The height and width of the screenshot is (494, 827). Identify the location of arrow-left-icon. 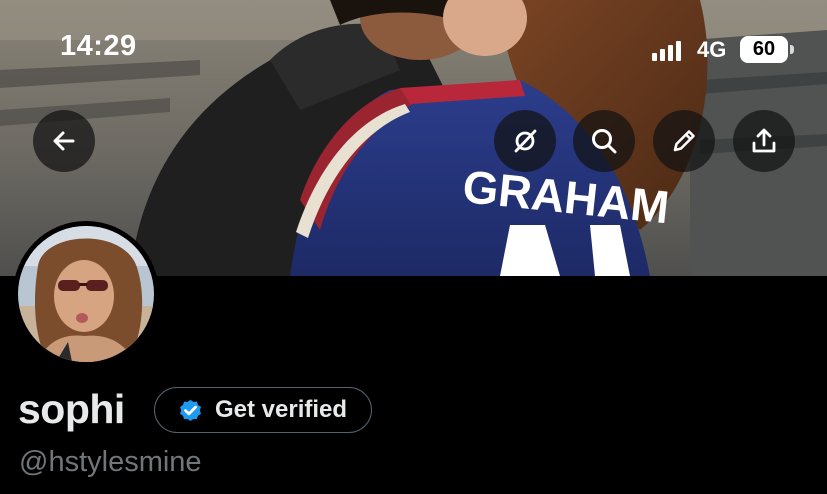
(64, 141).